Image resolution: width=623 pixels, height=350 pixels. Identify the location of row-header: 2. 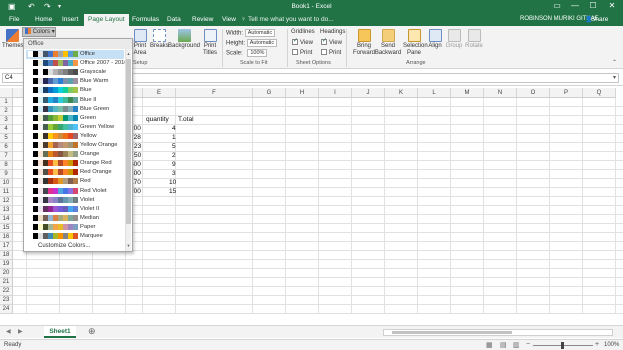
(6, 111).